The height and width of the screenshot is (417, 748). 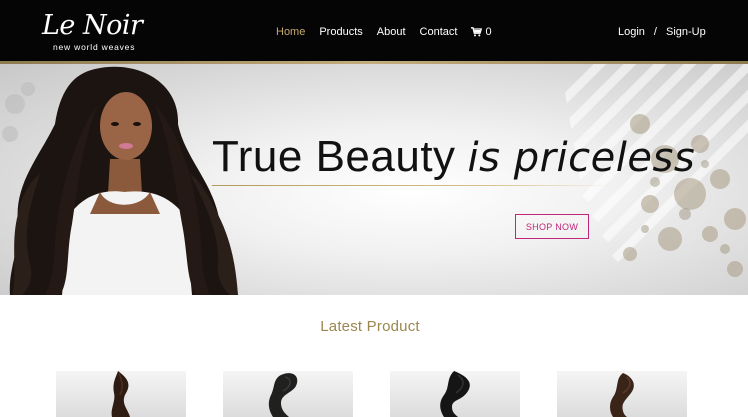 I want to click on main-nav: Home Products About Contact 0, so click(x=384, y=32).